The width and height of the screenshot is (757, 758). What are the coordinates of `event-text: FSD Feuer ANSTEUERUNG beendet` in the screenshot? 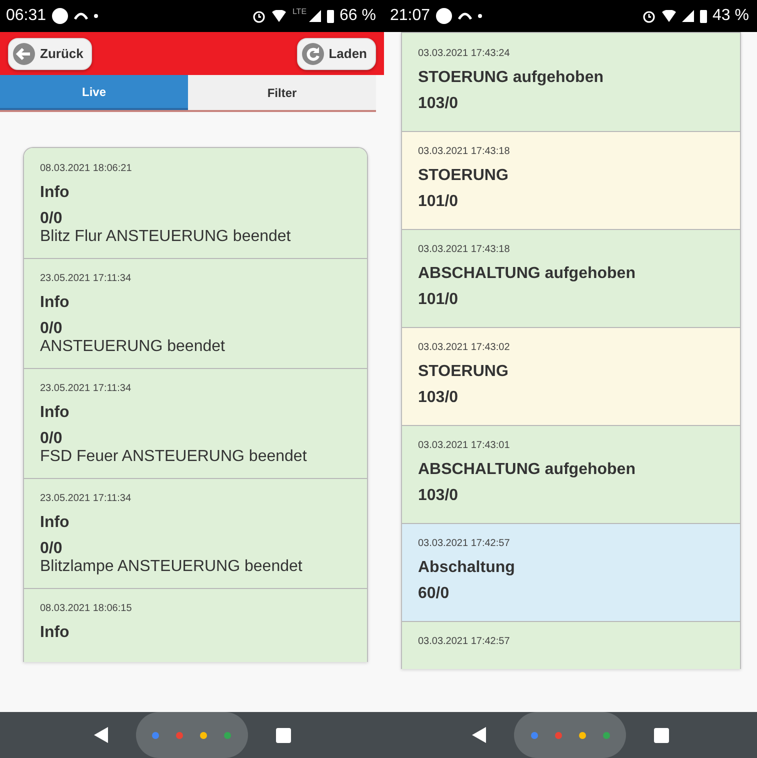 It's located at (174, 457).